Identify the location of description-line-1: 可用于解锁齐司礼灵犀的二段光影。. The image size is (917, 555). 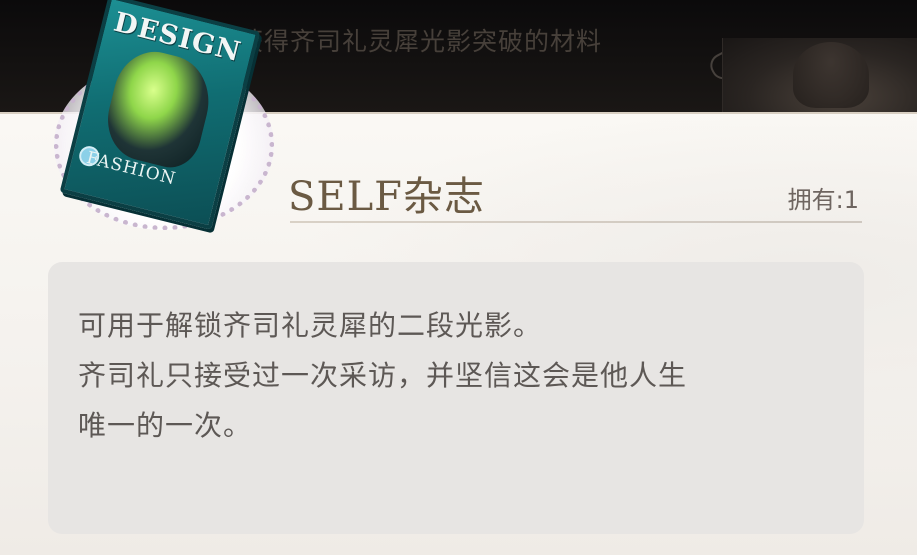
(310, 325).